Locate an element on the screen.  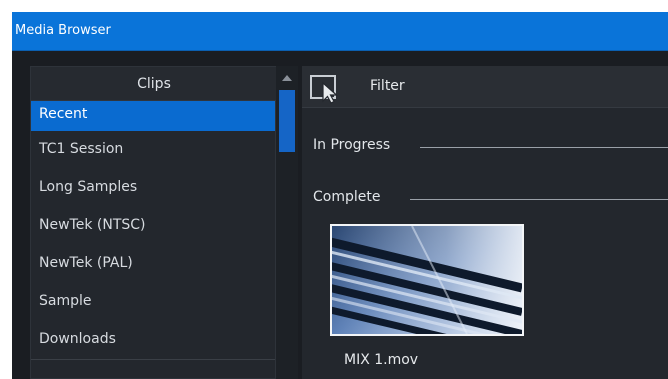
scrollbar-thumb is located at coordinates (287, 121).